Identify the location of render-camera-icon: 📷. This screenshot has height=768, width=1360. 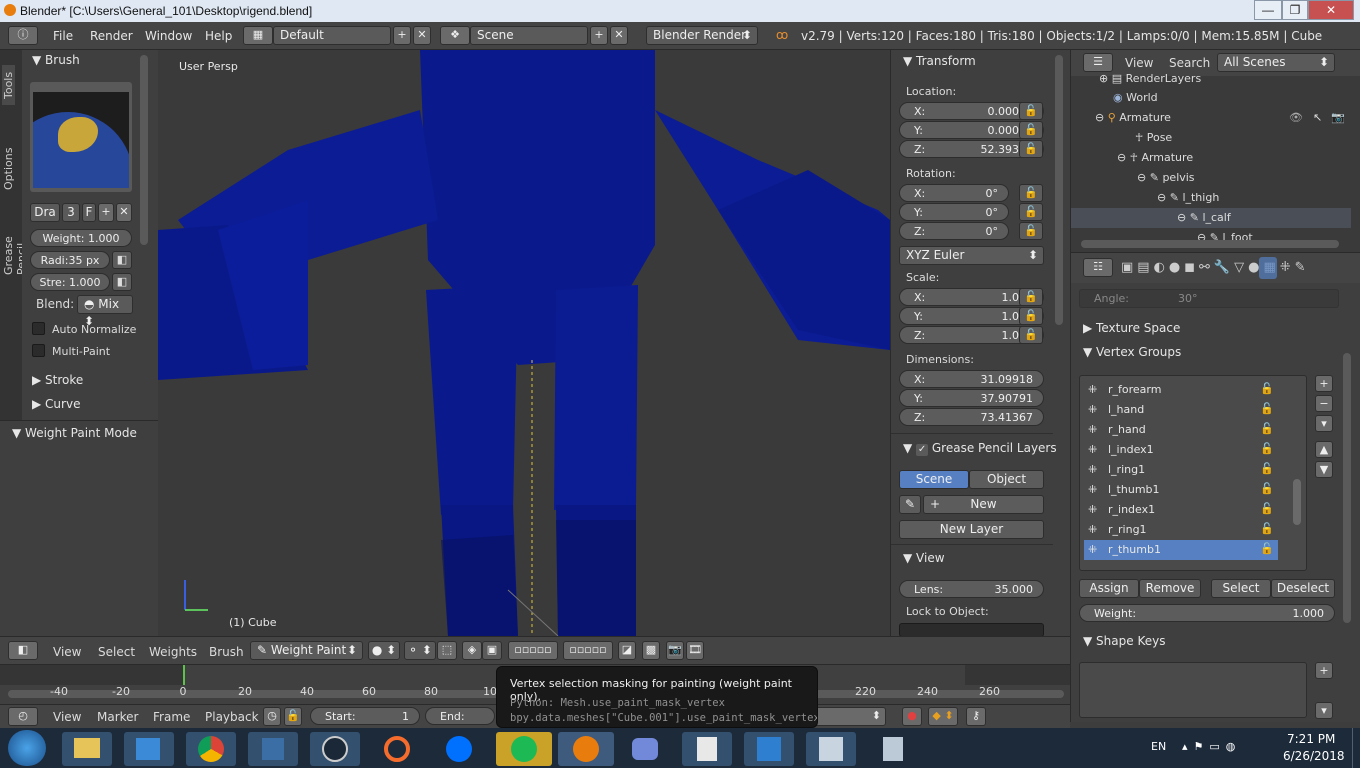
(1338, 117).